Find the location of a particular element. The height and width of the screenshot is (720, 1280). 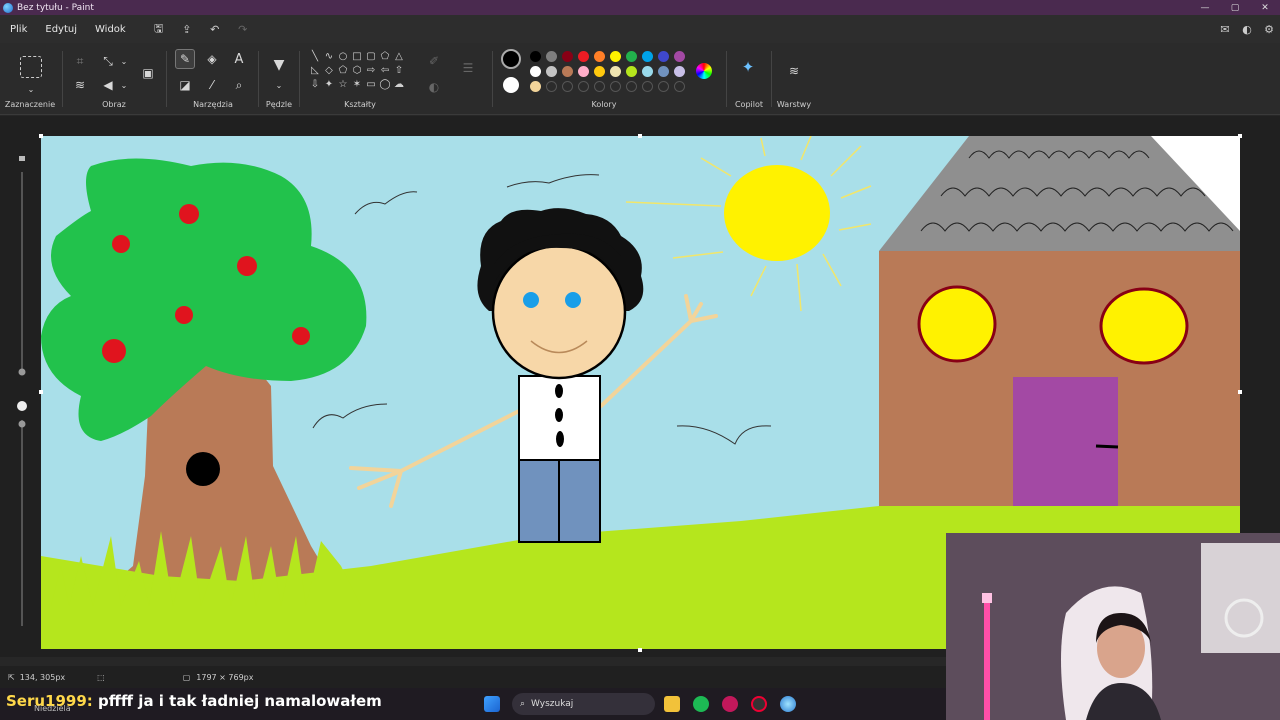

remove-background-icon: ▣ is located at coordinates (148, 73).